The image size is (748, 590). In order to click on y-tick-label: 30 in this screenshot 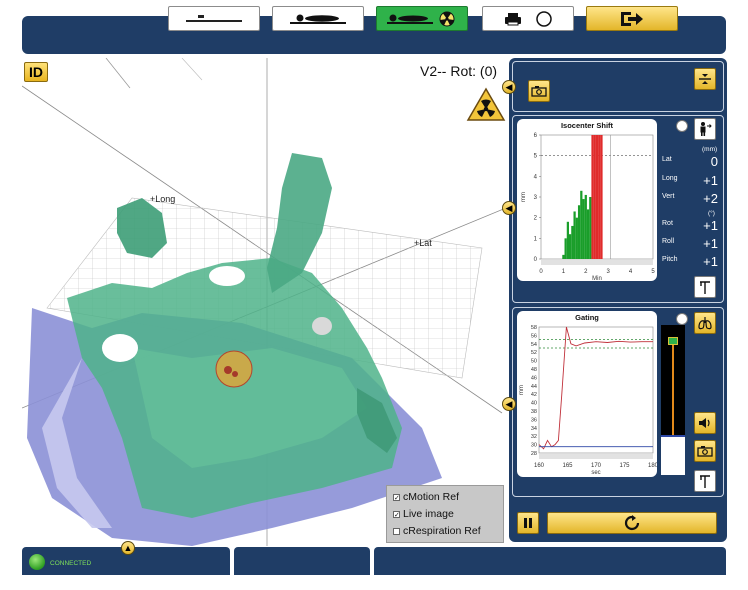, I will do `click(534, 446)`.